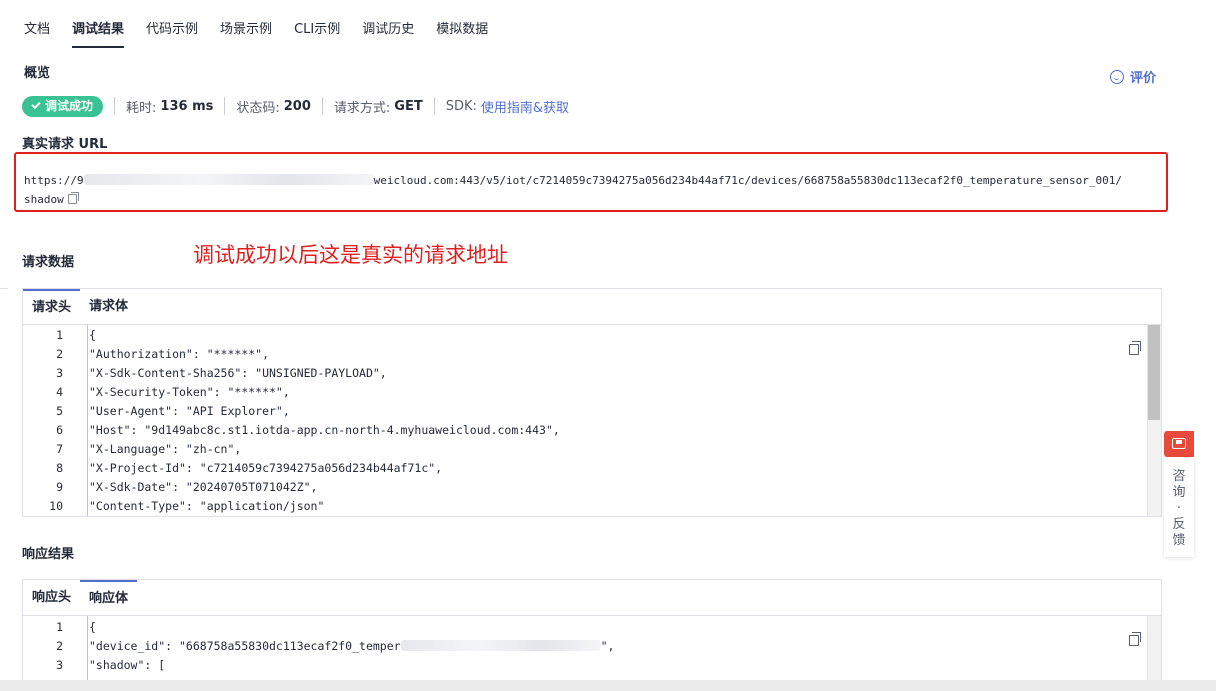  Describe the element at coordinates (1143, 78) in the screenshot. I see `rate-label: 评价` at that location.